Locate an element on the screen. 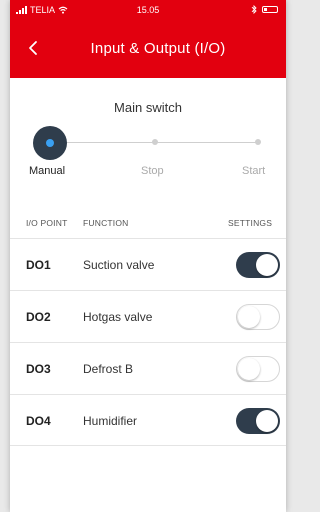  column-header-io-point: I/O POINT is located at coordinates (47, 223).